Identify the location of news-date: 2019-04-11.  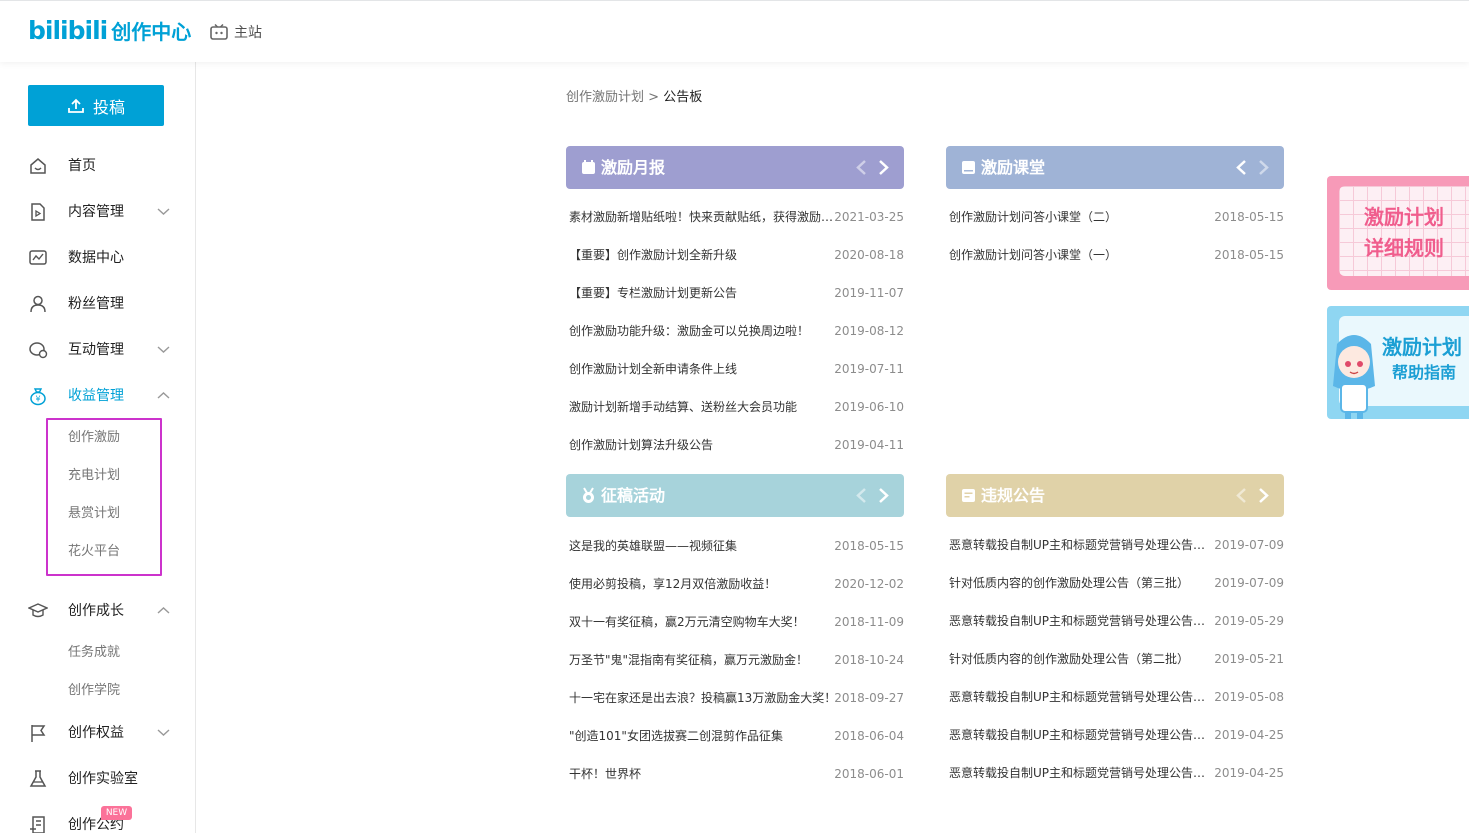
(869, 445).